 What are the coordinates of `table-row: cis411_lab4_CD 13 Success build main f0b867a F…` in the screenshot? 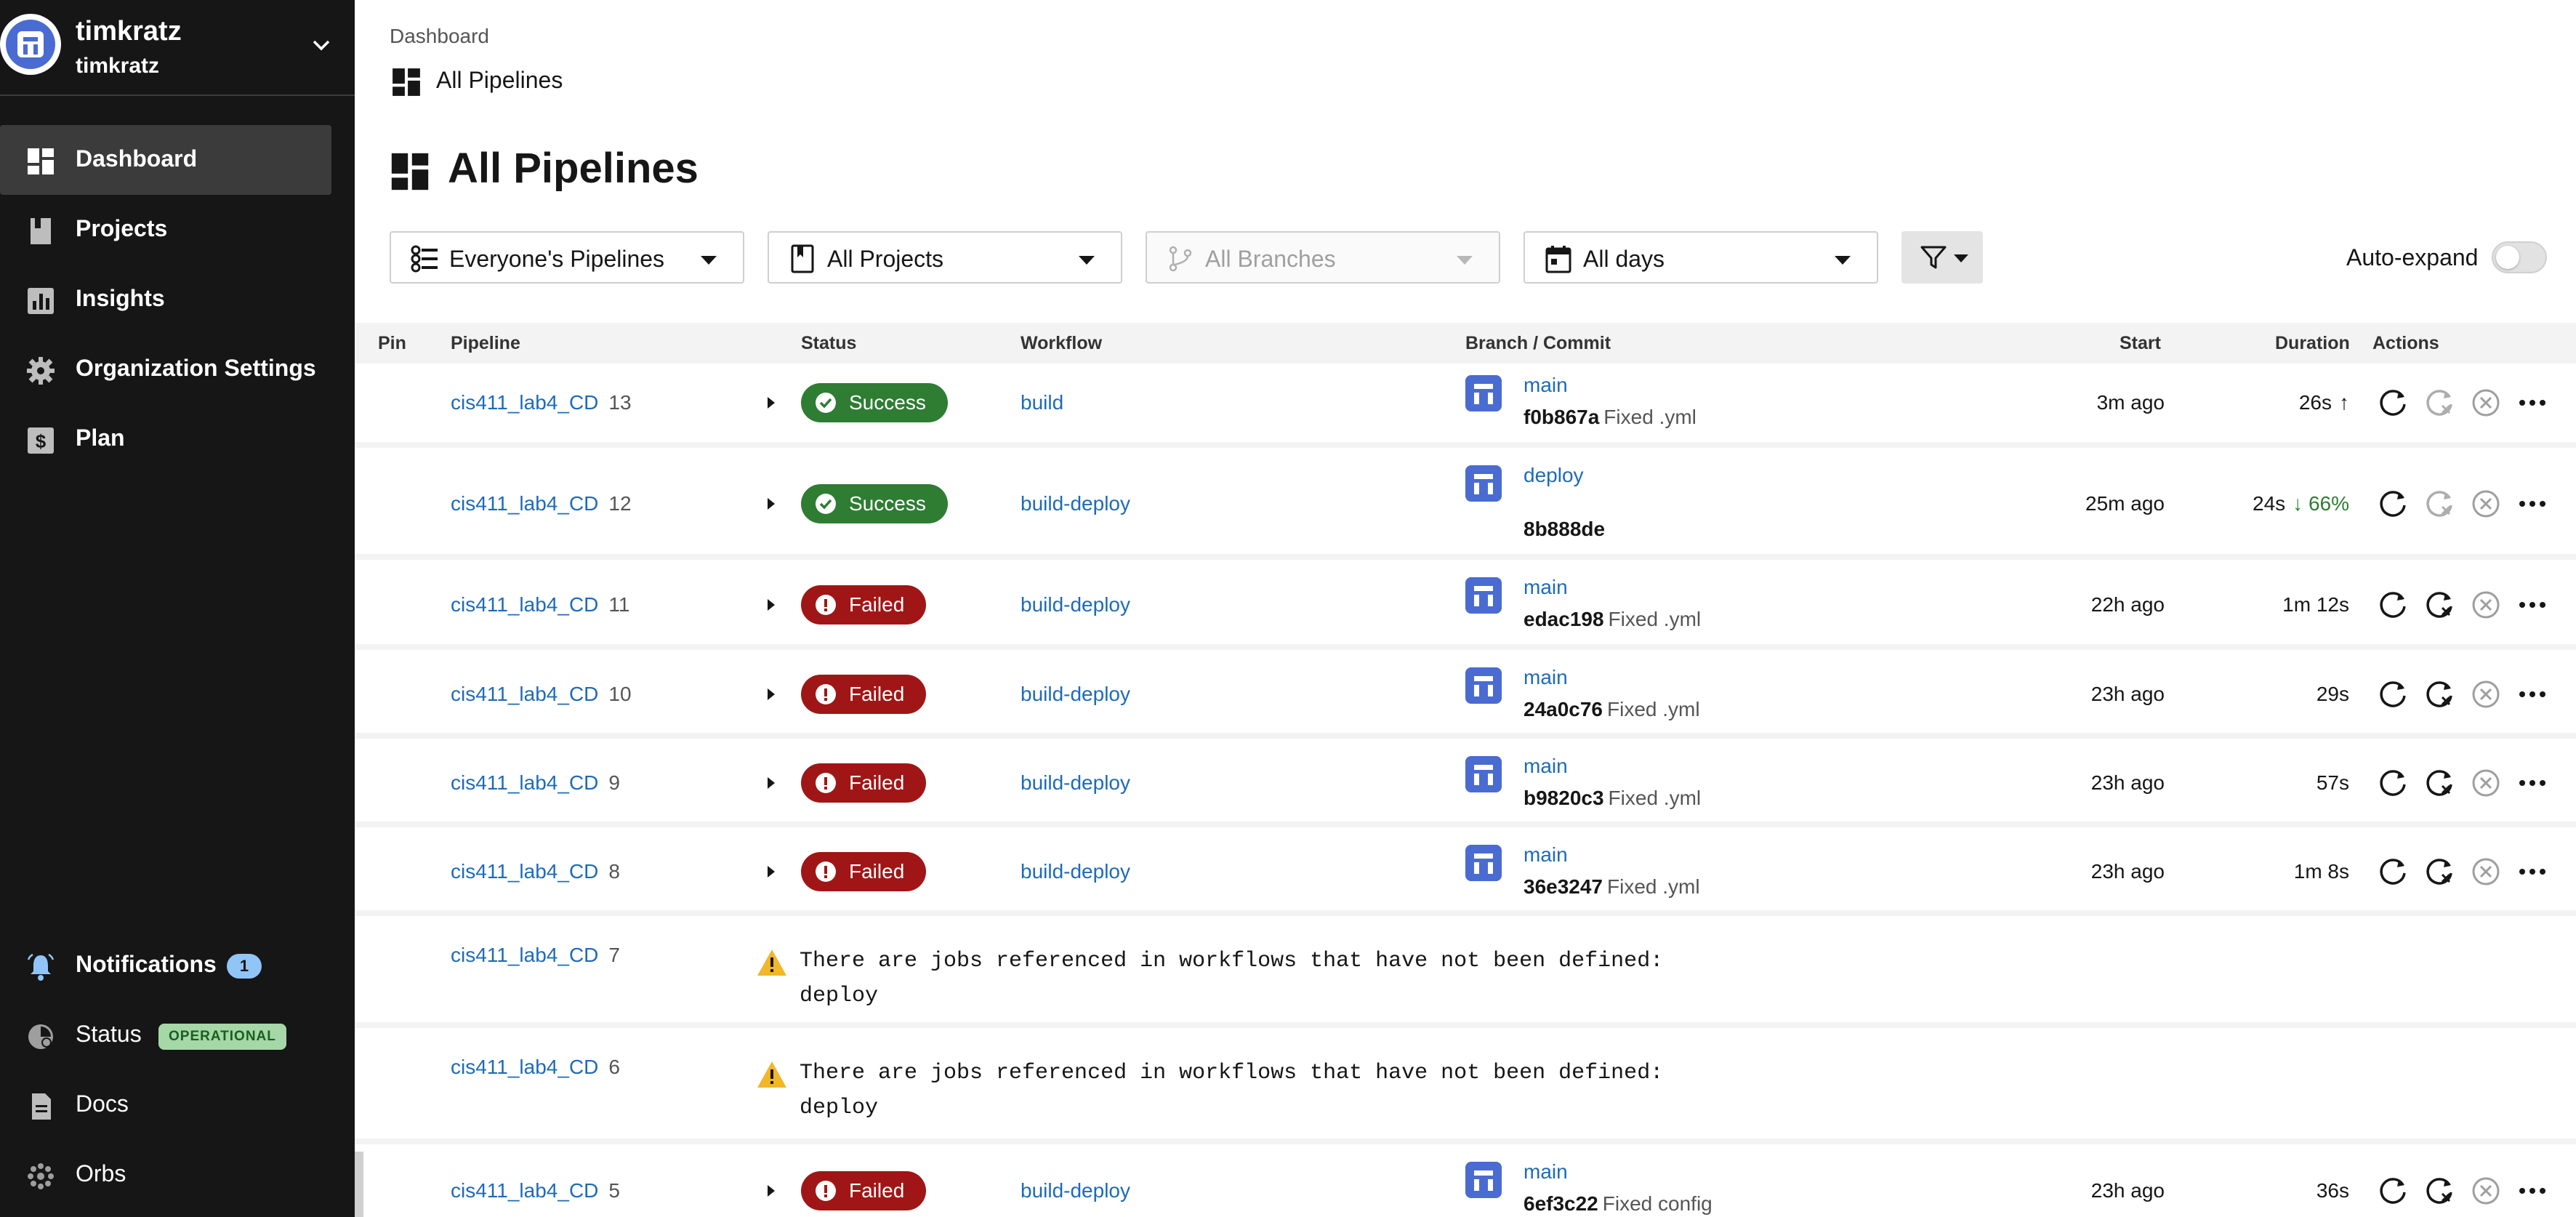 It's located at (1465, 406).